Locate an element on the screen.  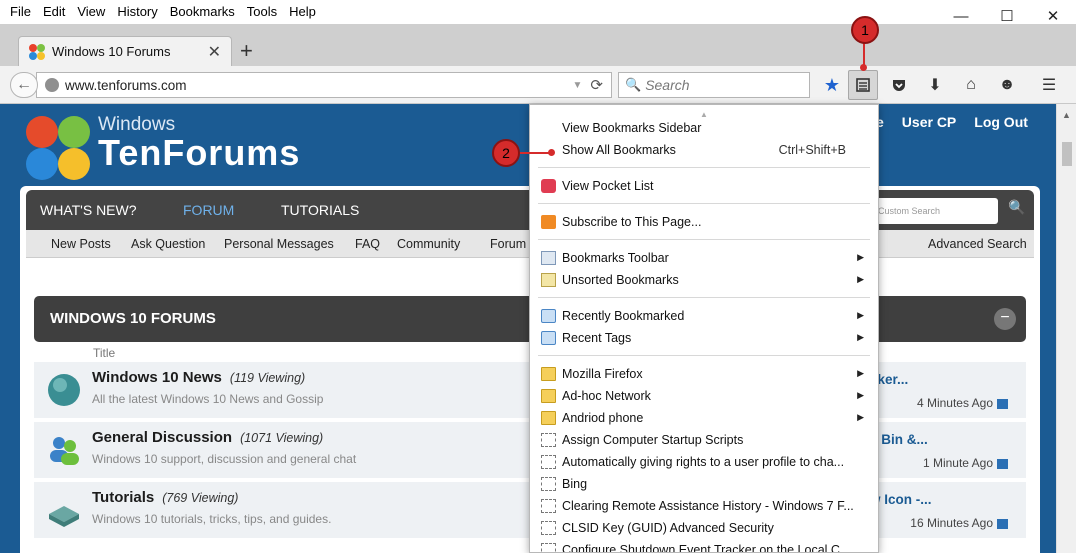
collapse-icon: − is located at coordinates (1005, 319).